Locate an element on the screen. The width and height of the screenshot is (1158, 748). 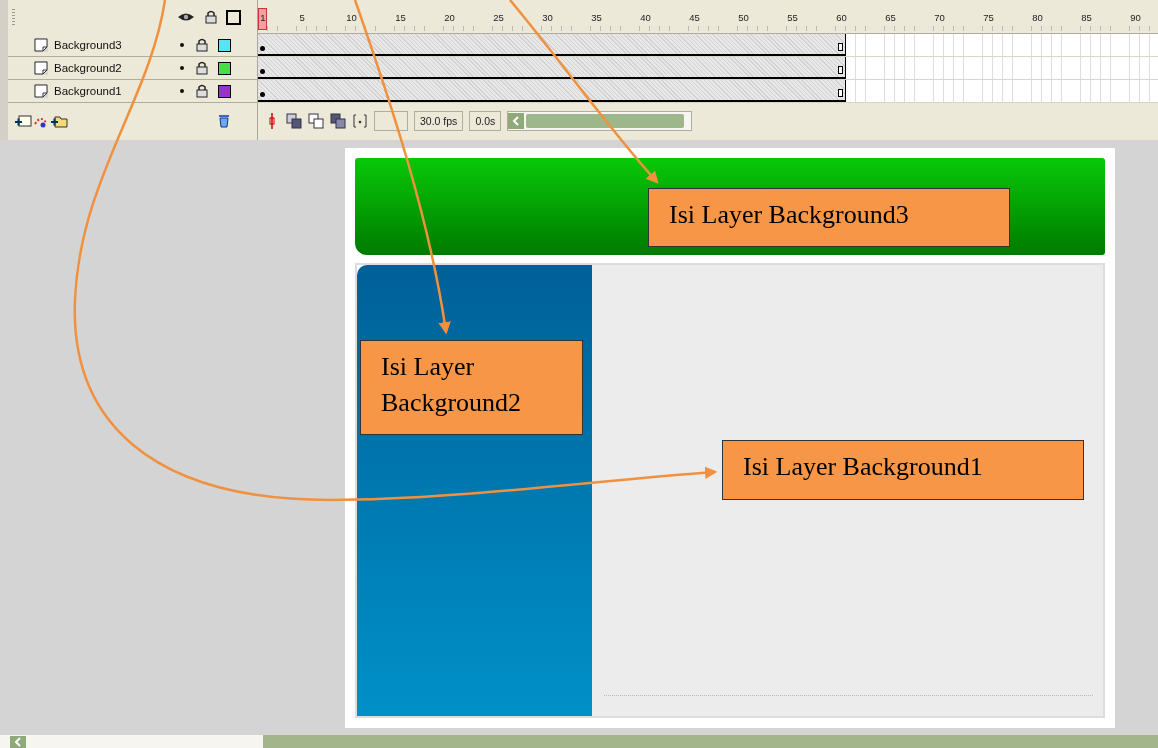
add-layer-icon is located at coordinates (23, 121).